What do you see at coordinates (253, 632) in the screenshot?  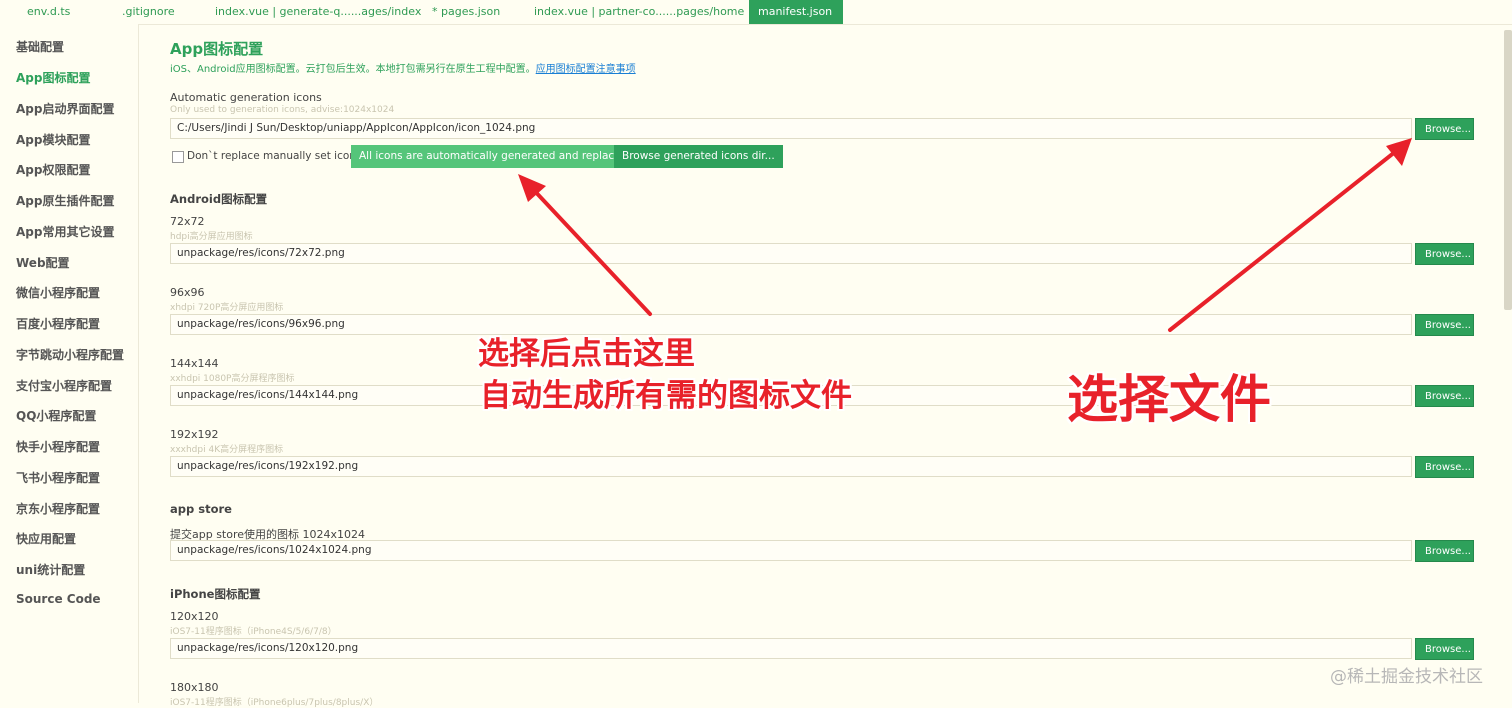 I see `iphone-120-hint: iOS7-11程序图标（iPhone4S/5/6/7/8）` at bounding box center [253, 632].